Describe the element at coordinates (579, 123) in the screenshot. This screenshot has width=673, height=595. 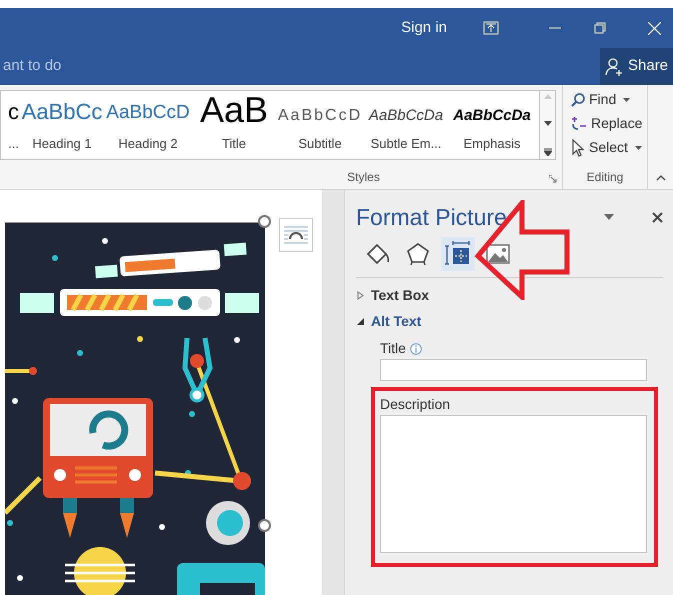
I see `replace-icon` at that location.